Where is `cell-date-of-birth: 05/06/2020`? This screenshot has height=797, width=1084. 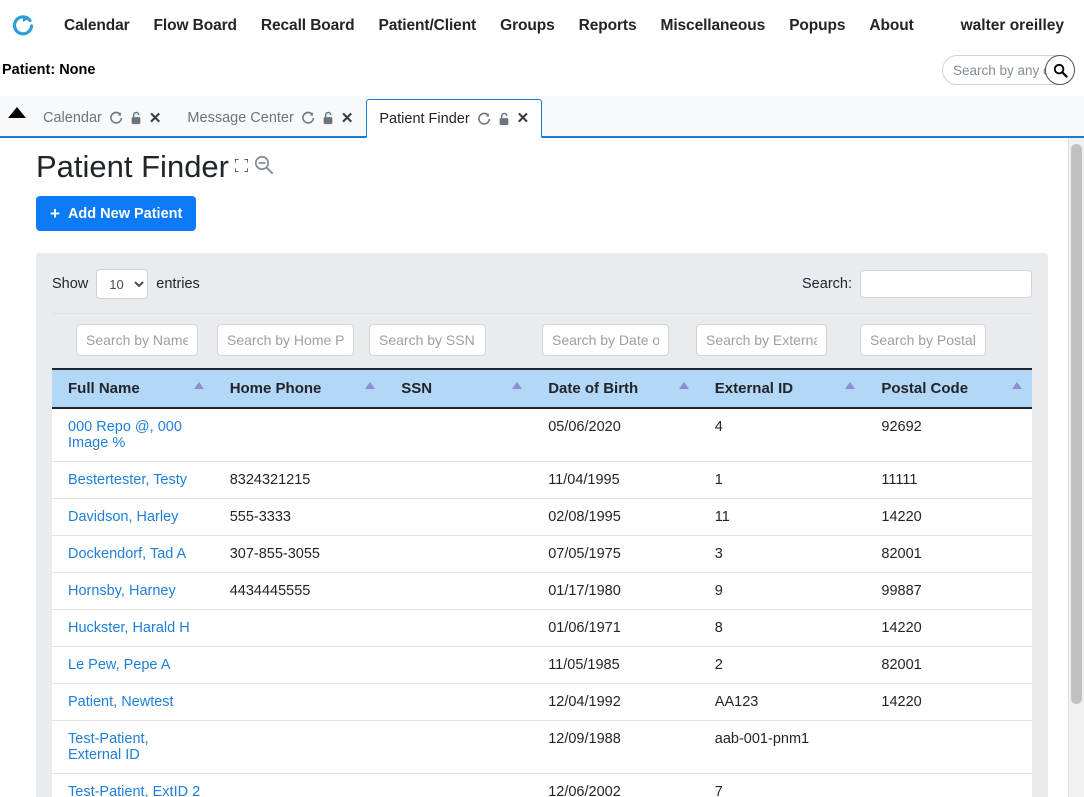 cell-date-of-birth: 05/06/2020 is located at coordinates (615, 435).